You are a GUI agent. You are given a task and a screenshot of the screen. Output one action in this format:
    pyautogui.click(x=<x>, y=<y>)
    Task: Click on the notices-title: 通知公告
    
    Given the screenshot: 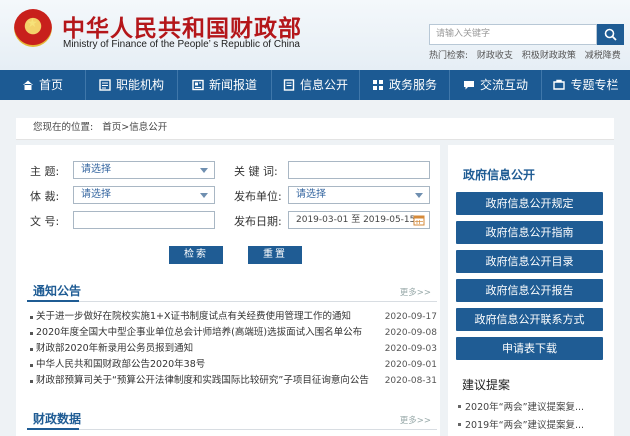 What is the action you would take?
    pyautogui.click(x=57, y=291)
    